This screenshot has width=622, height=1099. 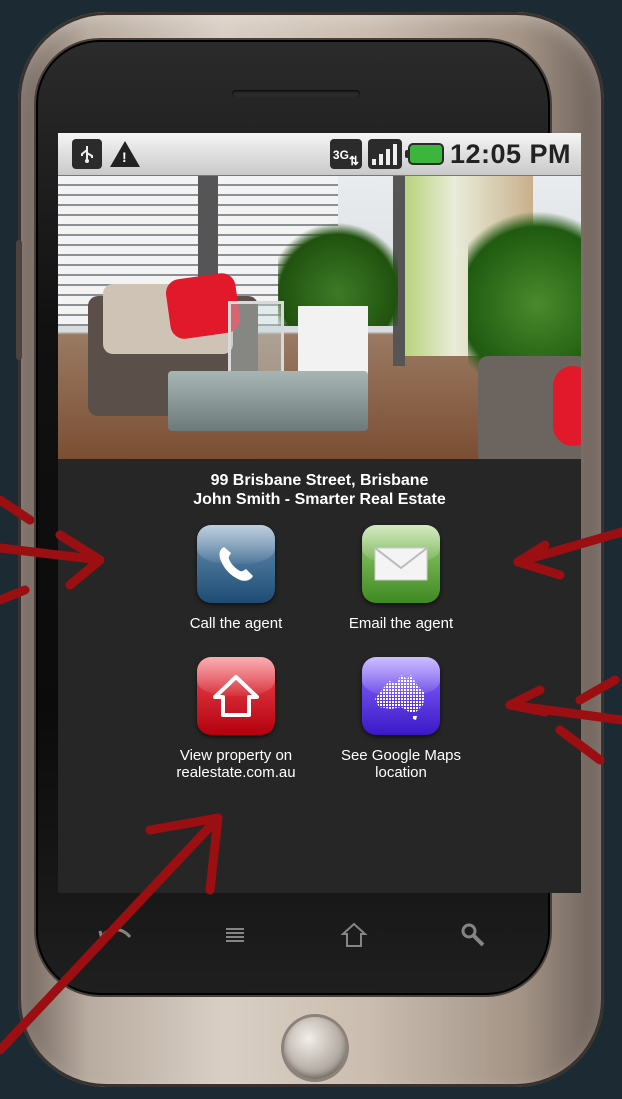 I want to click on home-icon, so click(x=353, y=934).